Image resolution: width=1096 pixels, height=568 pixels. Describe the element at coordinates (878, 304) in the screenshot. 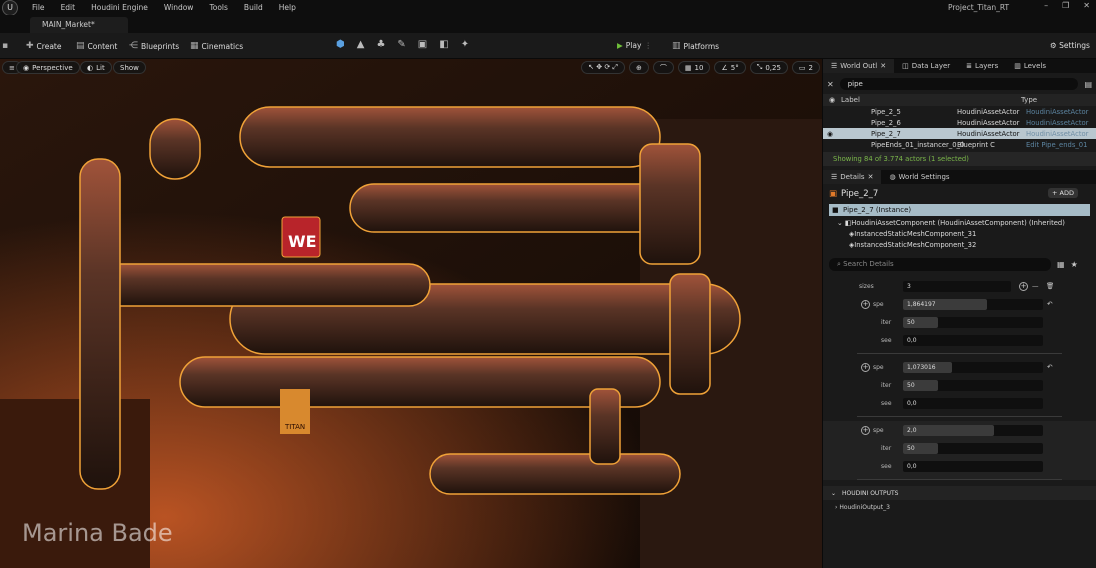

I see `spe-label: spe` at that location.